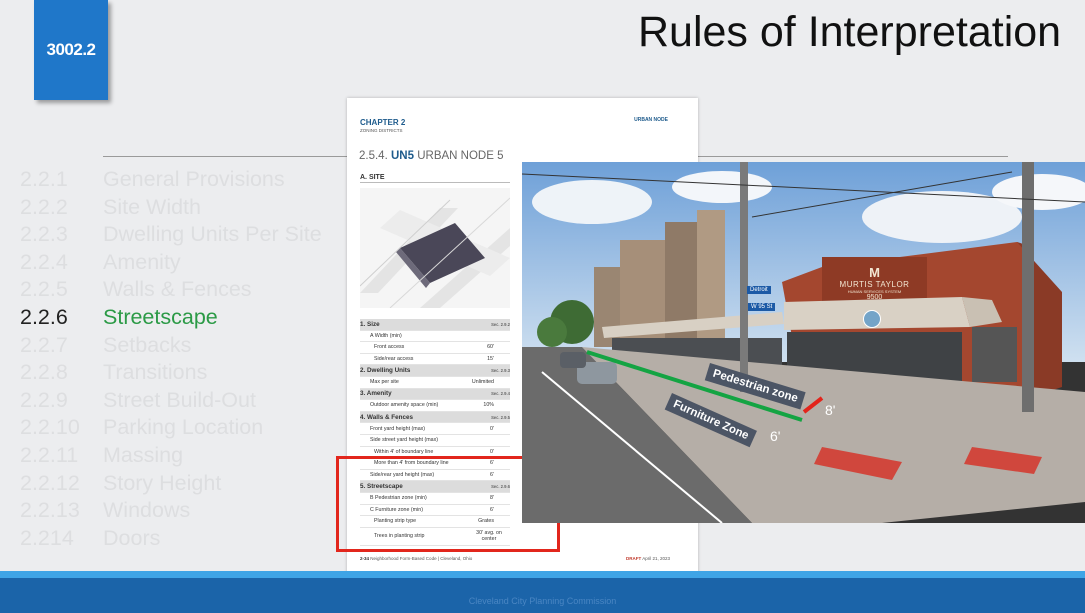  What do you see at coordinates (542, 592) in the screenshot?
I see `footer-bar: Cleveland City Planning Commission` at bounding box center [542, 592].